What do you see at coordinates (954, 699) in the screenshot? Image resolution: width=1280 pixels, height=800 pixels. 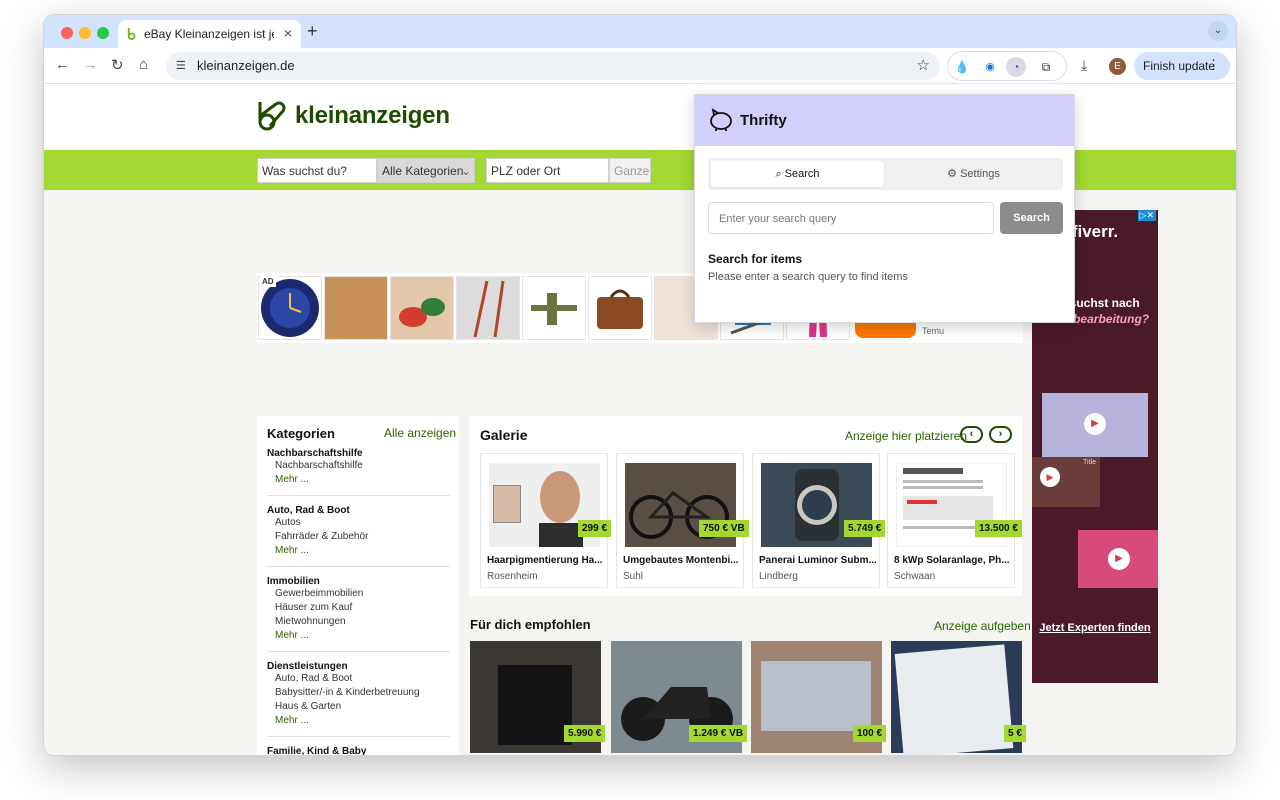 I see `book-image` at bounding box center [954, 699].